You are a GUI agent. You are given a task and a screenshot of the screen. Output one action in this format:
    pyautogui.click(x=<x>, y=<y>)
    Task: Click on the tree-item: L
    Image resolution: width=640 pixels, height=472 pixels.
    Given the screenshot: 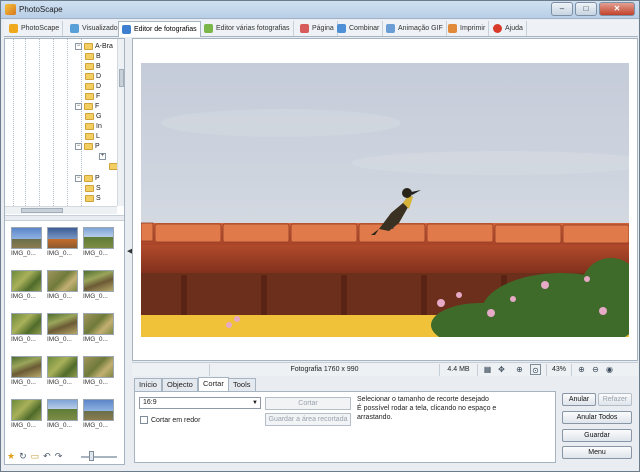 What is the action you would take?
    pyautogui.click(x=92, y=136)
    